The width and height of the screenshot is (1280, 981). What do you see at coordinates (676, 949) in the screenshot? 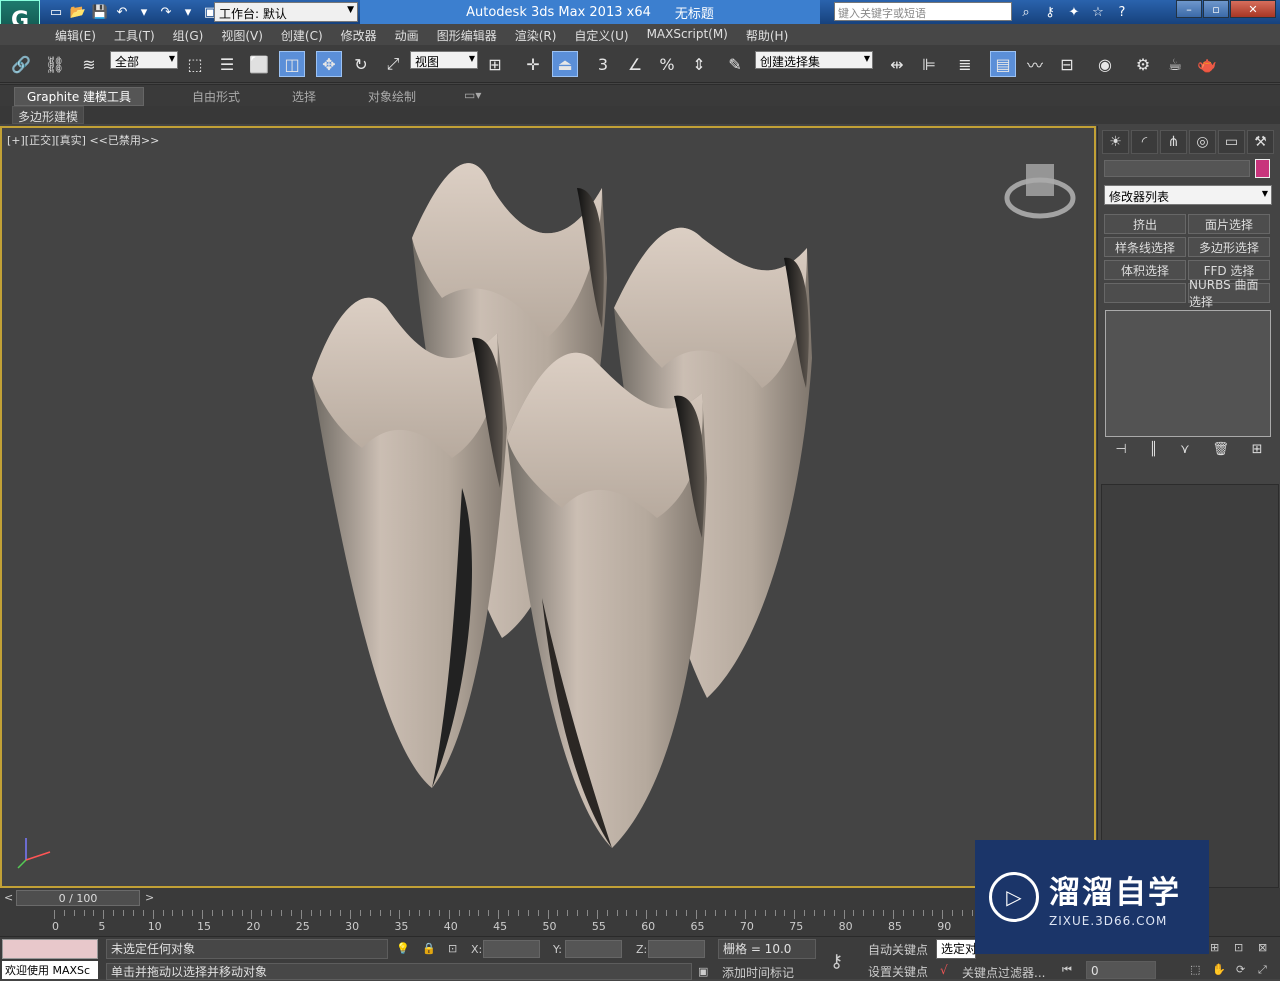
I see `z-coord-field` at bounding box center [676, 949].